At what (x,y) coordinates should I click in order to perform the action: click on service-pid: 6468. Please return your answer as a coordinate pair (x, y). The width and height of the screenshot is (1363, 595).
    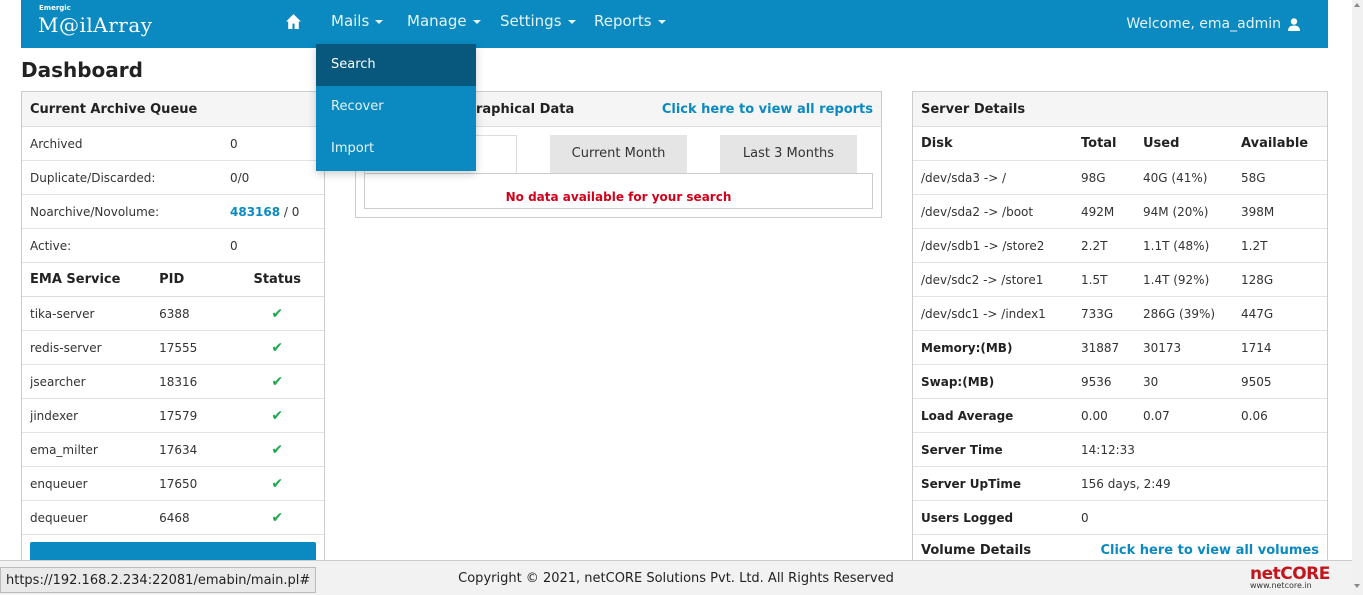
    Looking at the image, I should click on (174, 517).